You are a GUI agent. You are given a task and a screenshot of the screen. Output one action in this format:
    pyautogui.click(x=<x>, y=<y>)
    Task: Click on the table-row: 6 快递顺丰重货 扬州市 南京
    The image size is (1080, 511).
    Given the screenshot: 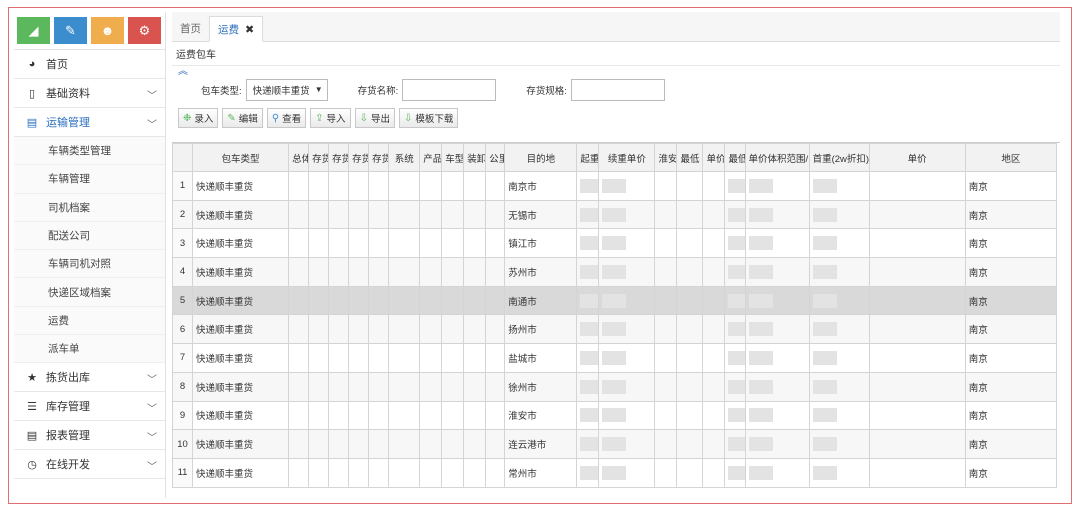 What is the action you would take?
    pyautogui.click(x=615, y=329)
    